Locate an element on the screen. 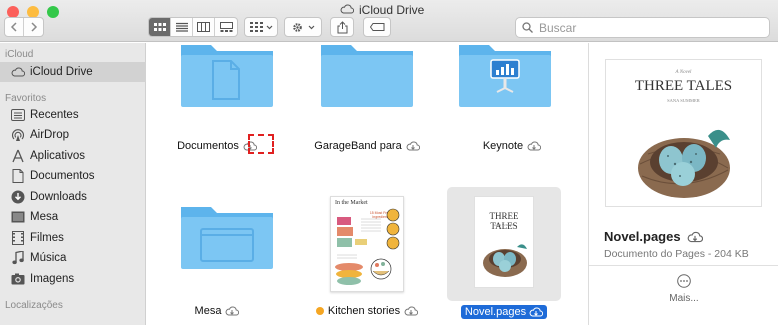  file-item: GarageBand para is located at coordinates (367, 105).